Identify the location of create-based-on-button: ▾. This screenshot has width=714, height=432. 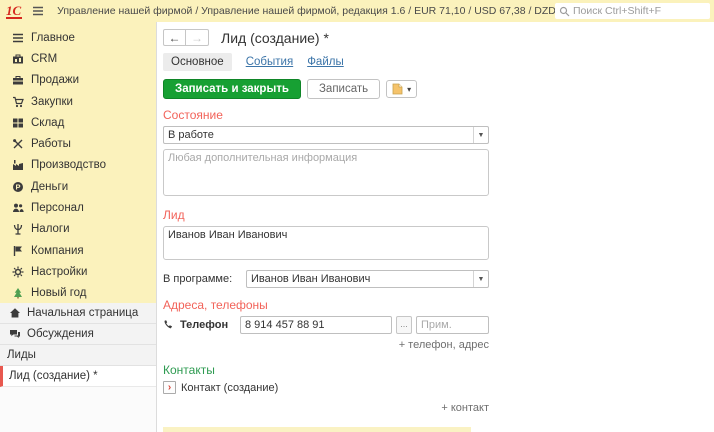
(402, 89).